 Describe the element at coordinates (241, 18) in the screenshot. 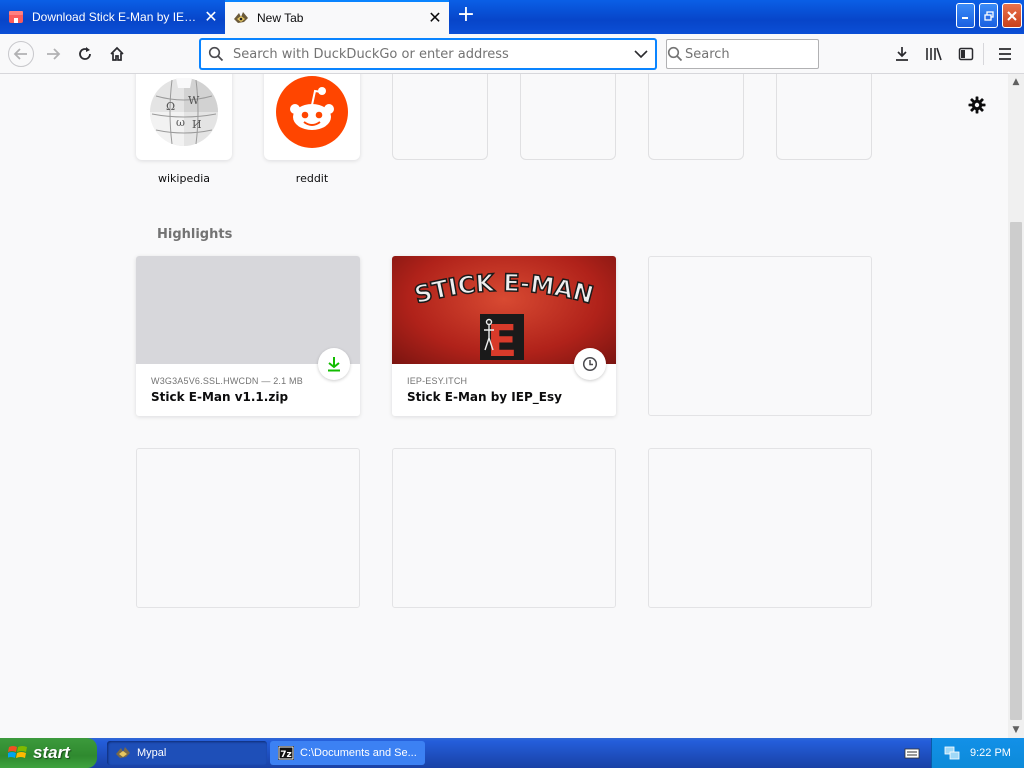

I see `mypal-favicon-icon` at that location.